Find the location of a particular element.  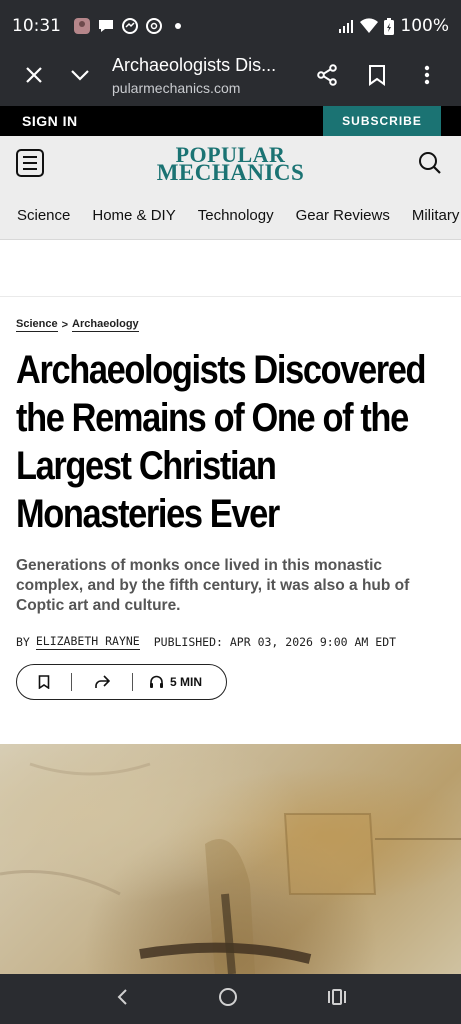

page-title-block: Archaeologists Dis... pularmechanics.com is located at coordinates (199, 75).